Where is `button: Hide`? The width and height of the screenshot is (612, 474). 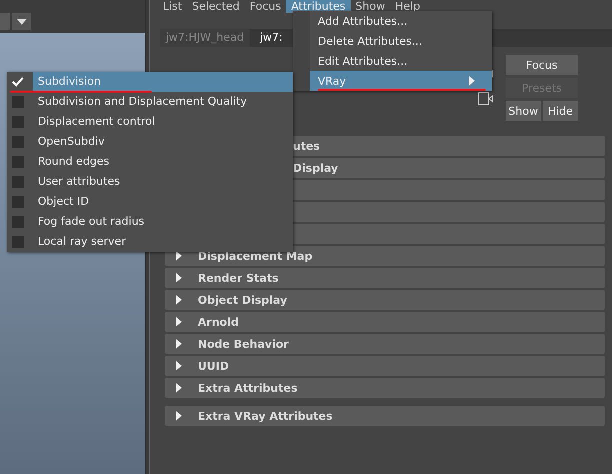
button: Hide is located at coordinates (560, 111).